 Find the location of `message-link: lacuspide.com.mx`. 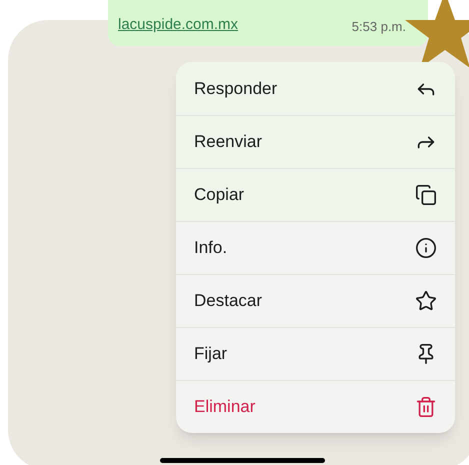

message-link: lacuspide.com.mx is located at coordinates (178, 25).